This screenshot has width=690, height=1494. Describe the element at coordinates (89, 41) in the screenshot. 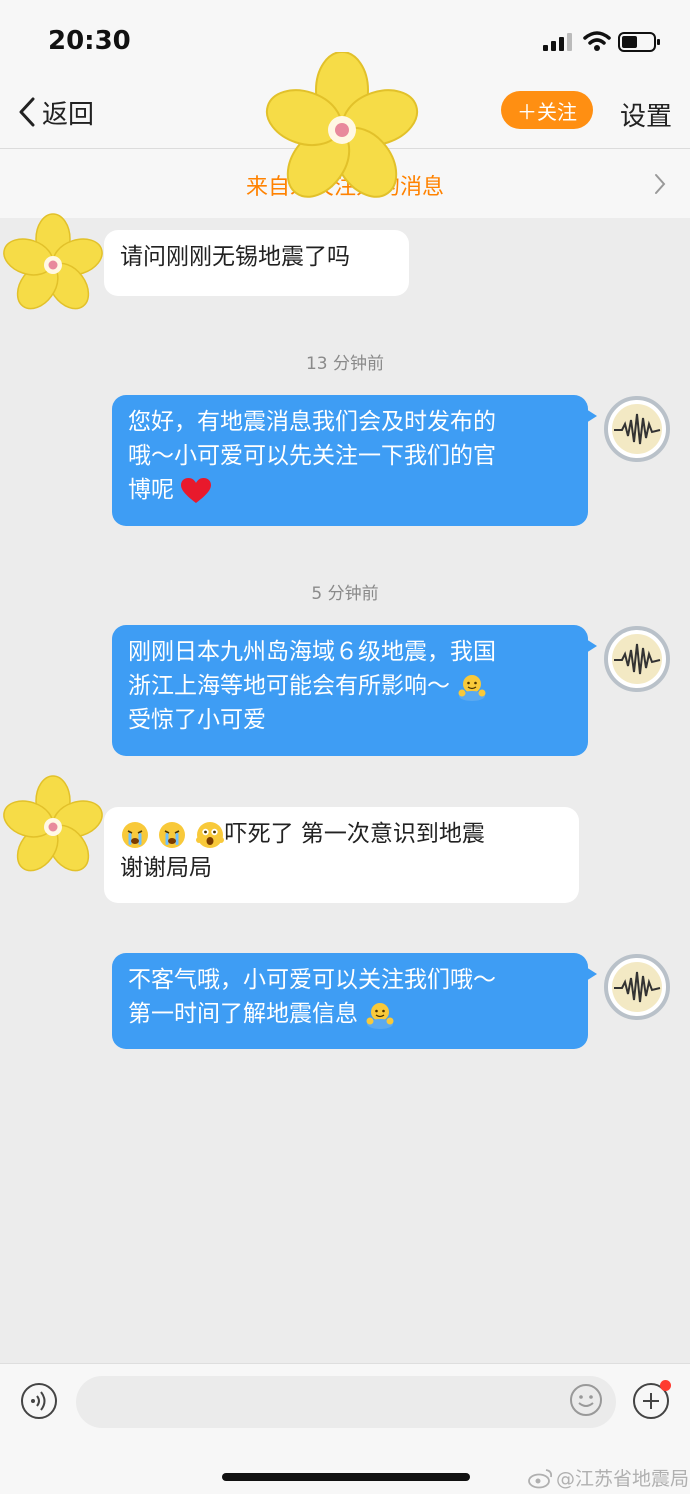

I see `status-time: 20:30` at that location.